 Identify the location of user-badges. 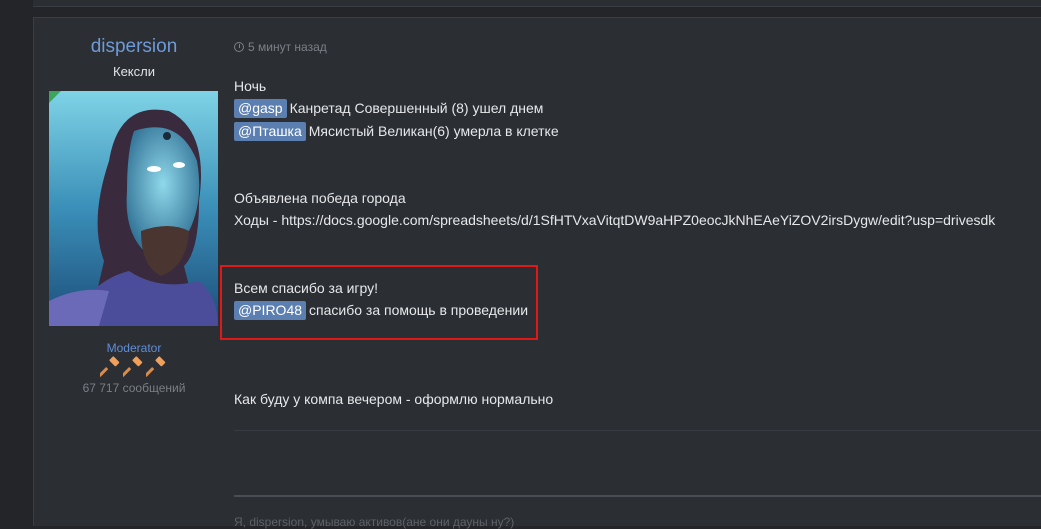
(134, 367).